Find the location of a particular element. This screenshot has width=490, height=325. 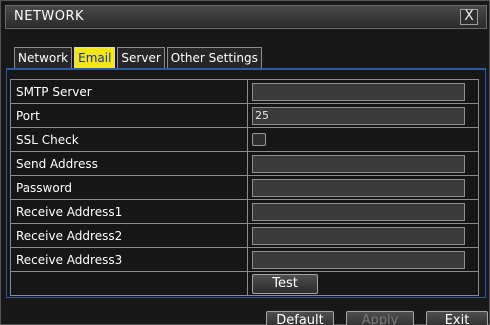

receive-address2-field is located at coordinates (359, 235).